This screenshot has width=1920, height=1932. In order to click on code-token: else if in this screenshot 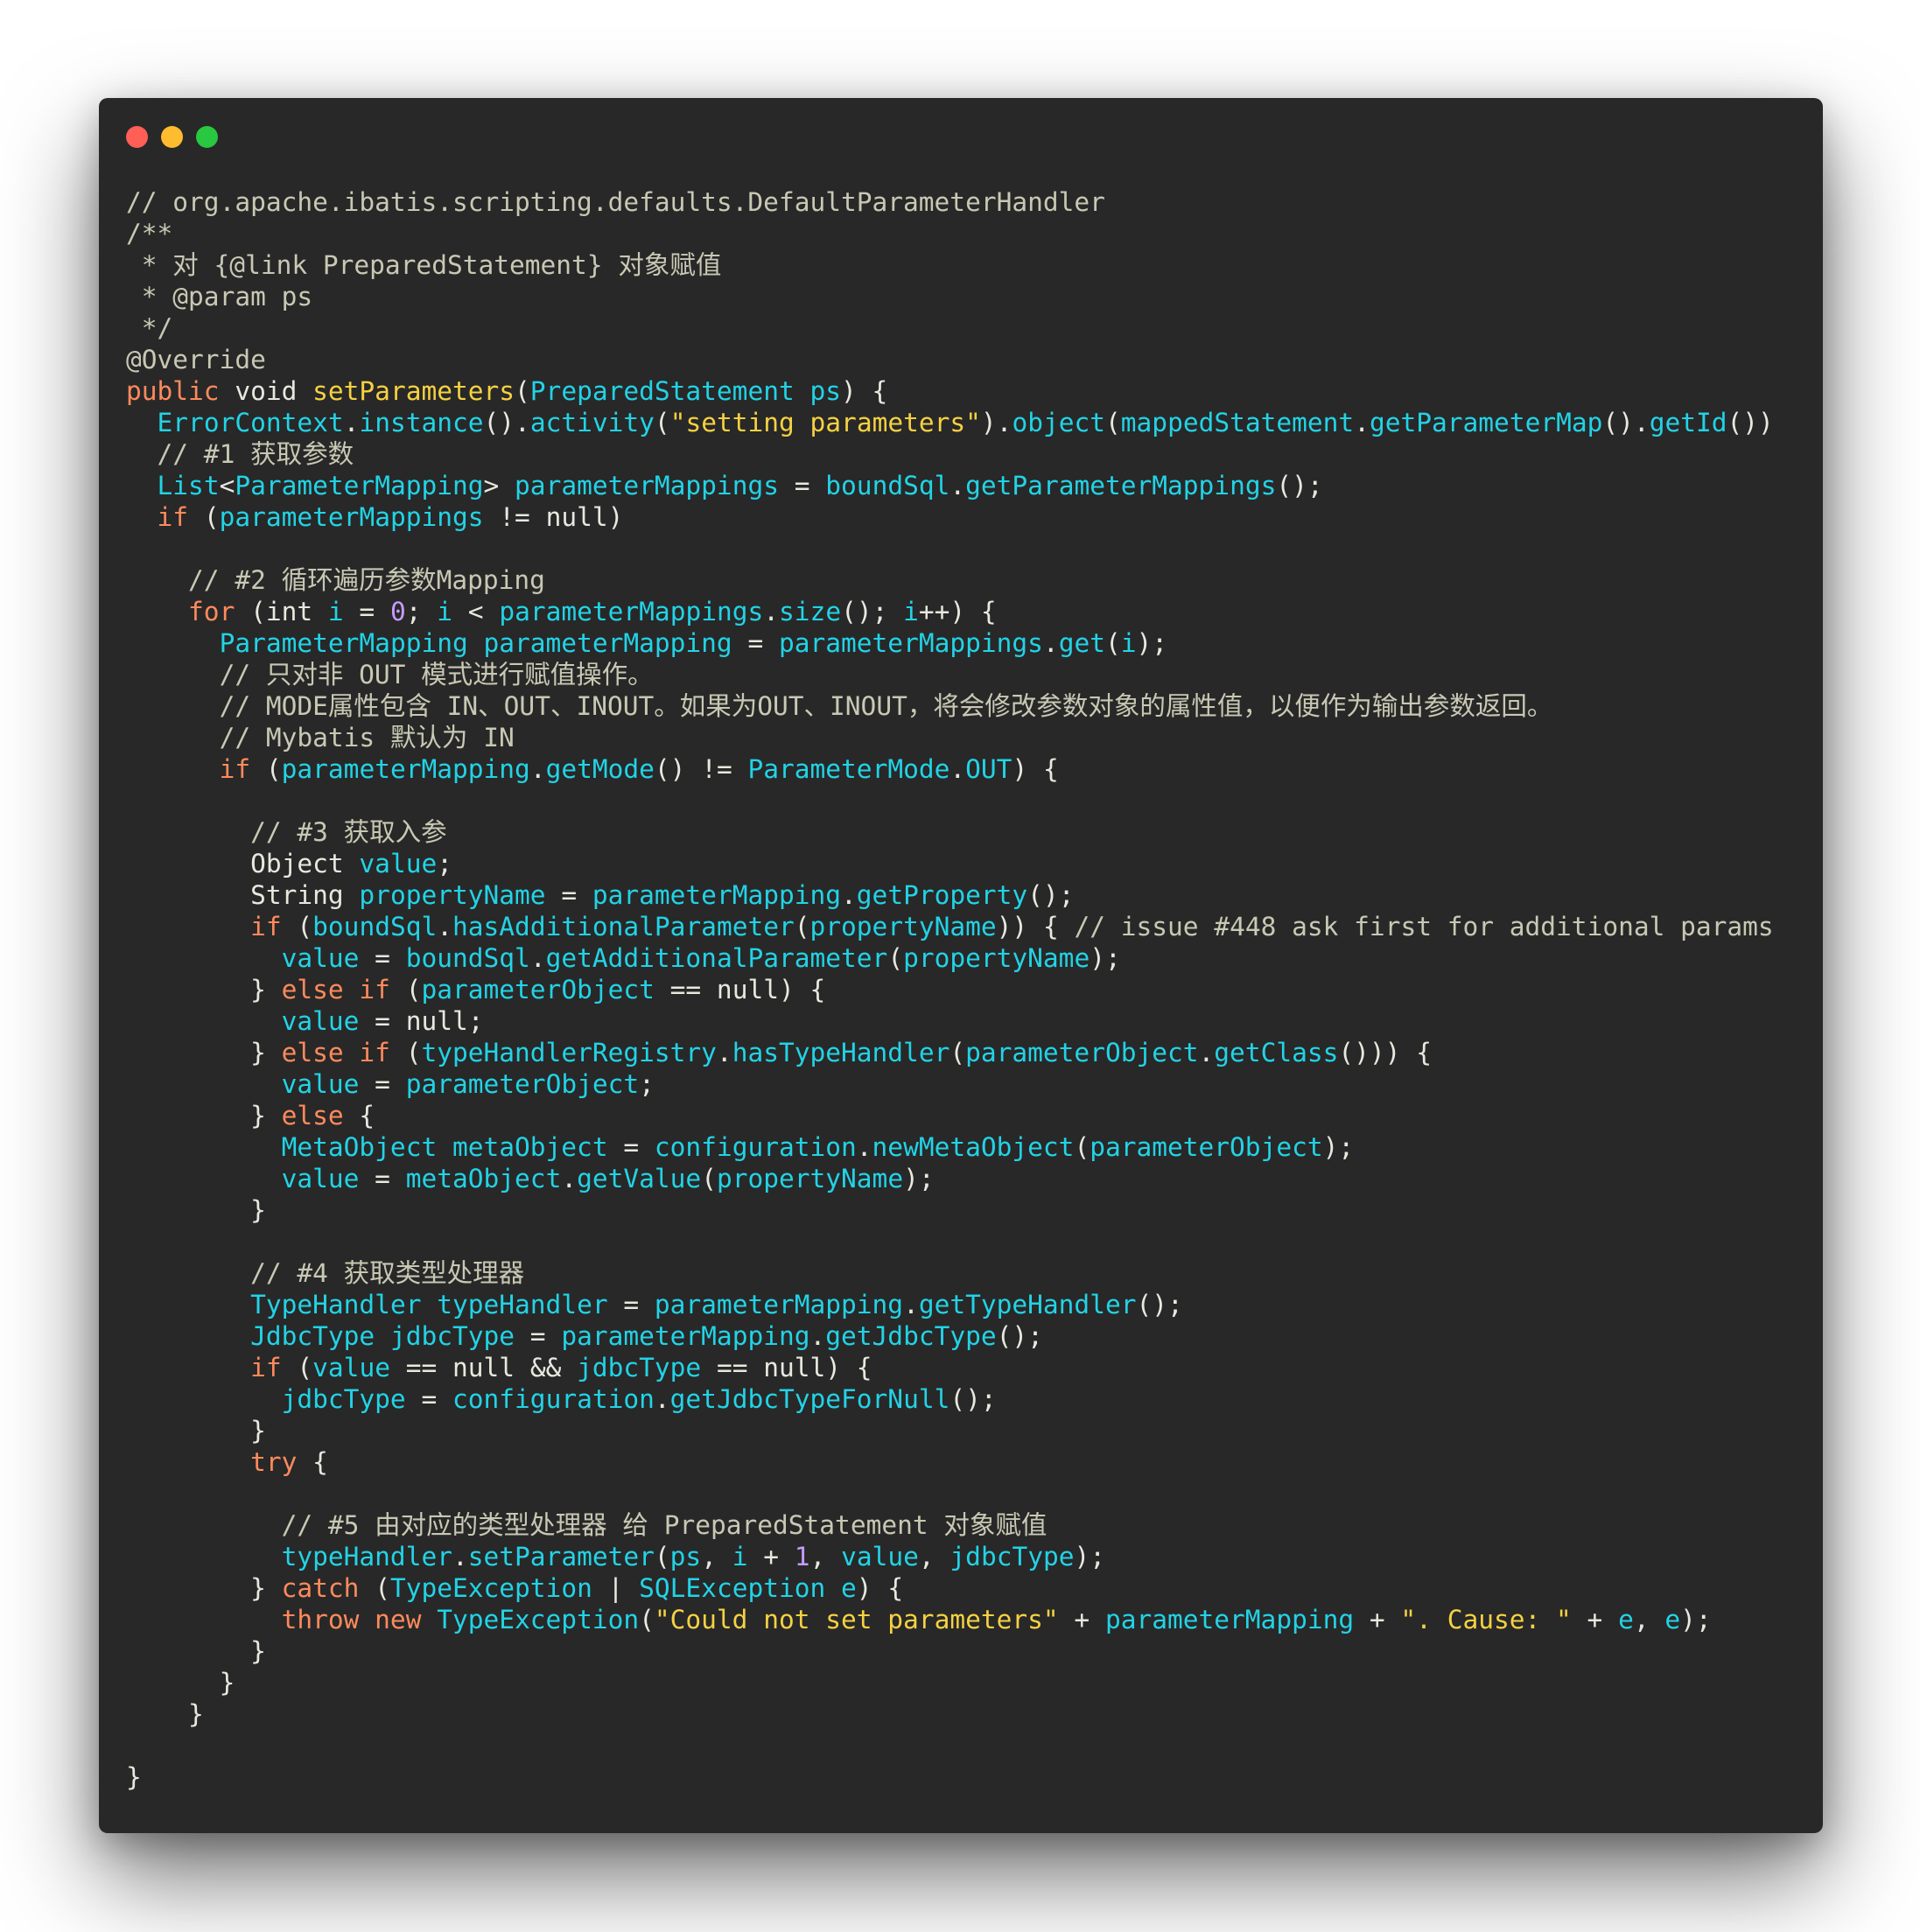, I will do `click(344, 989)`.